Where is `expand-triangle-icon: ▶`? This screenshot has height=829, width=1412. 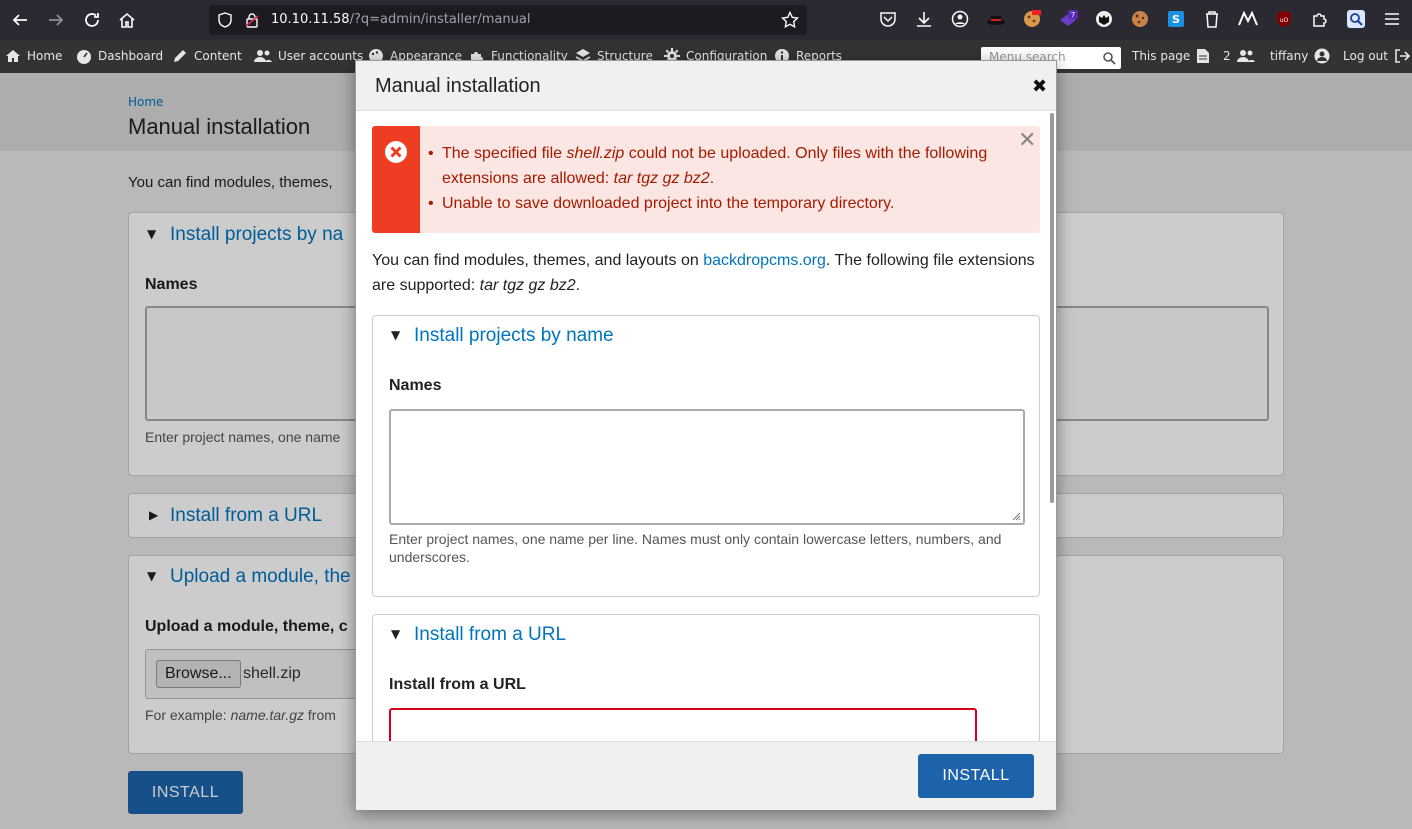
expand-triangle-icon: ▶ is located at coordinates (153, 515).